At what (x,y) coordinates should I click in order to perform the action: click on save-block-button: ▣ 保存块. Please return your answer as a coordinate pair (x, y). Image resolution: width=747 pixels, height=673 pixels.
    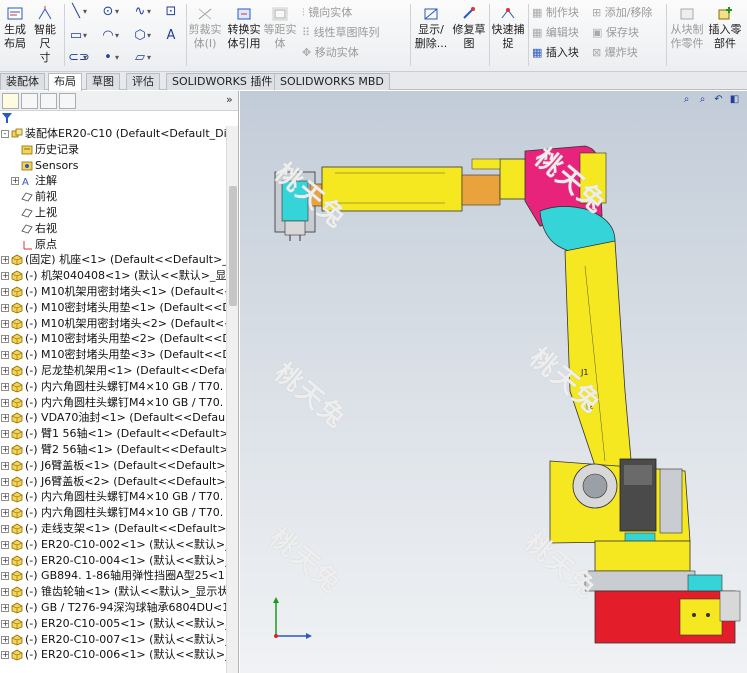
    Looking at the image, I should click on (622, 33).